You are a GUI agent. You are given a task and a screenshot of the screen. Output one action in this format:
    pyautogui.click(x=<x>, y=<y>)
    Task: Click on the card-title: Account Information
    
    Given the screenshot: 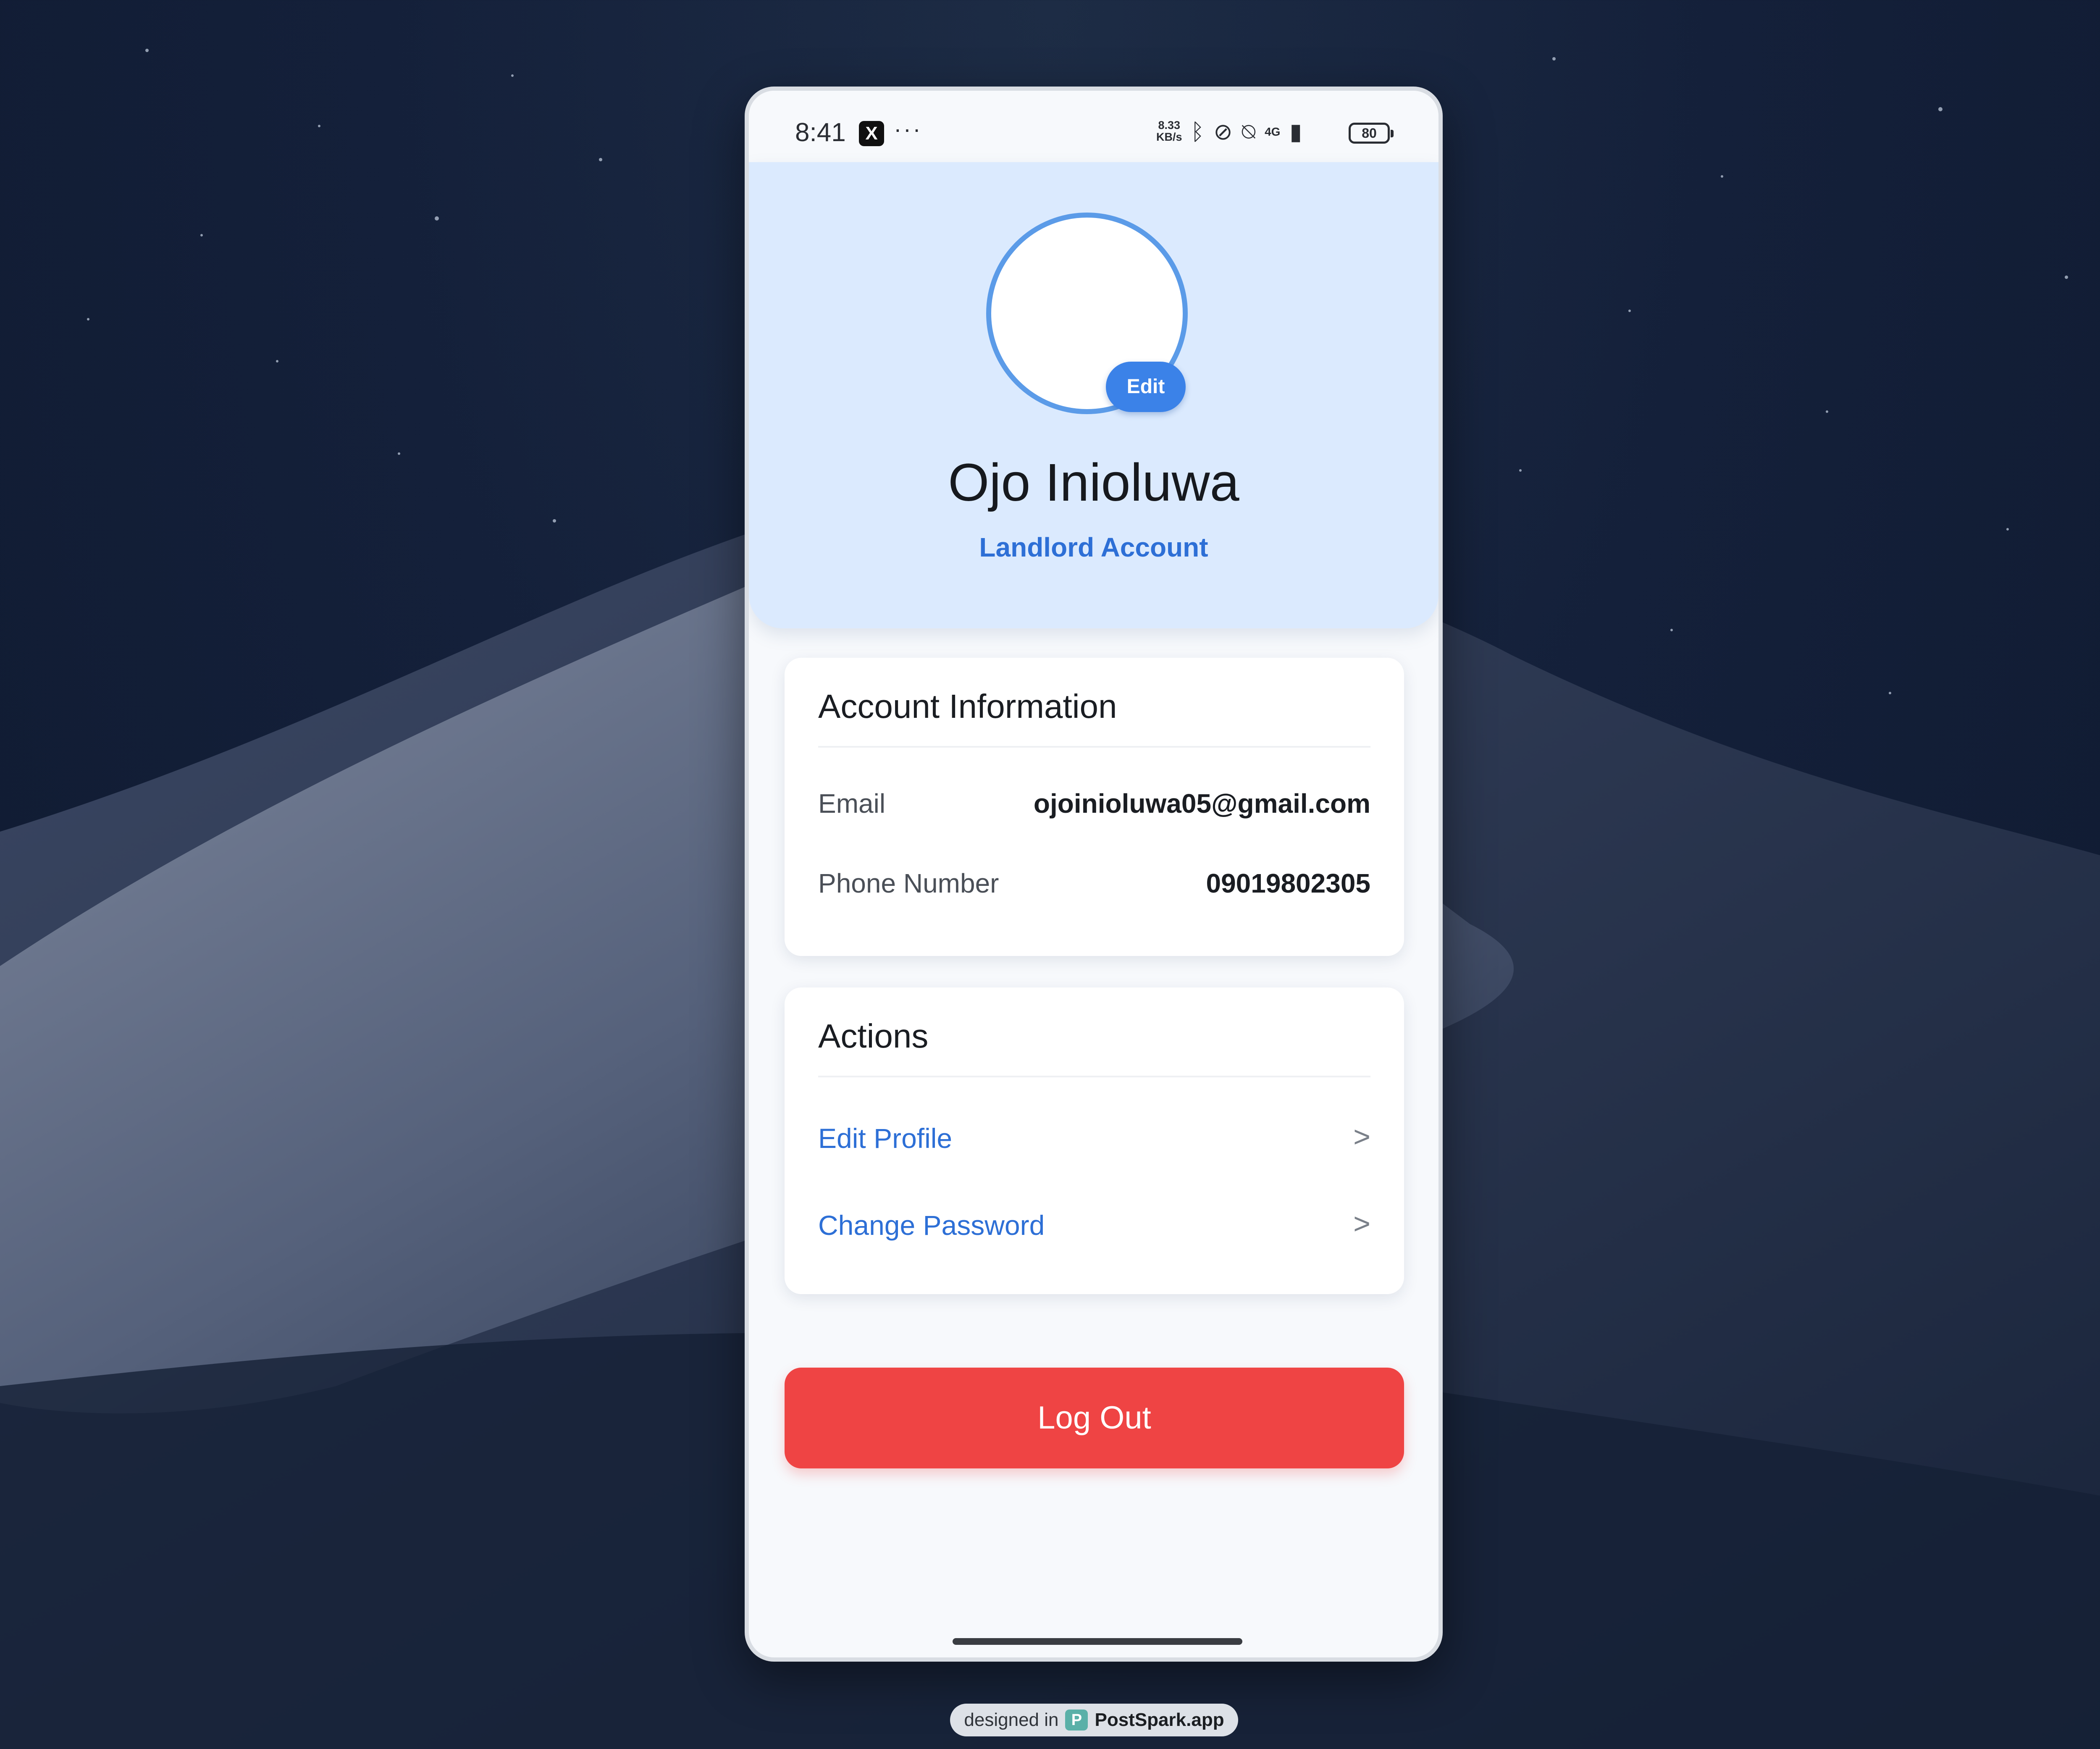 What is the action you would take?
    pyautogui.click(x=967, y=707)
    